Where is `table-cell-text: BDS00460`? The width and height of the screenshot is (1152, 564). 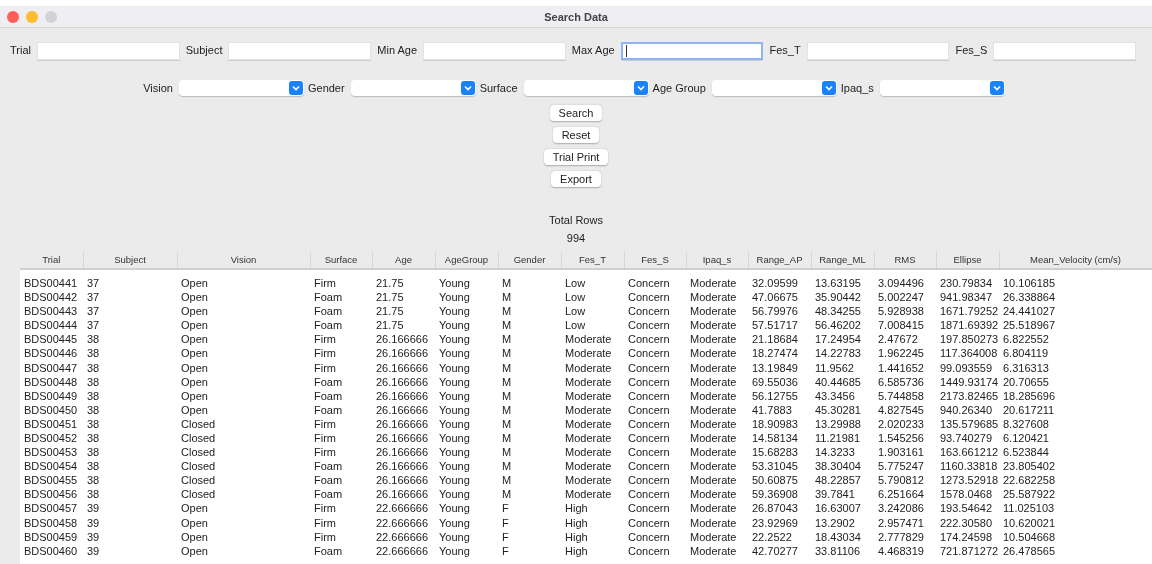
table-cell-text: BDS00460 is located at coordinates (51, 550).